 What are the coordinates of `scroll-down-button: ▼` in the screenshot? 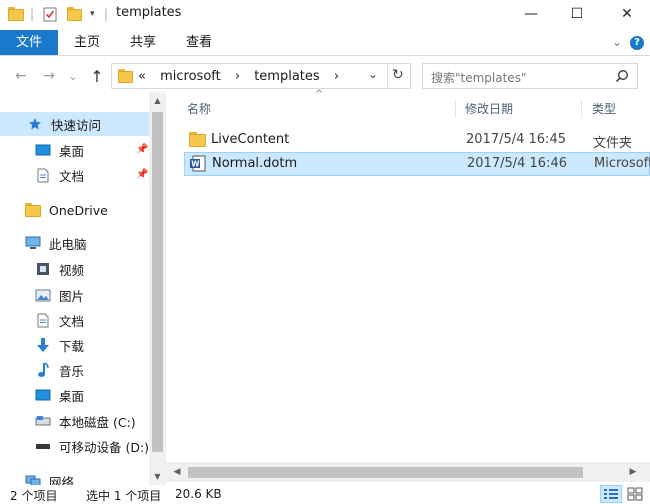 It's located at (157, 476).